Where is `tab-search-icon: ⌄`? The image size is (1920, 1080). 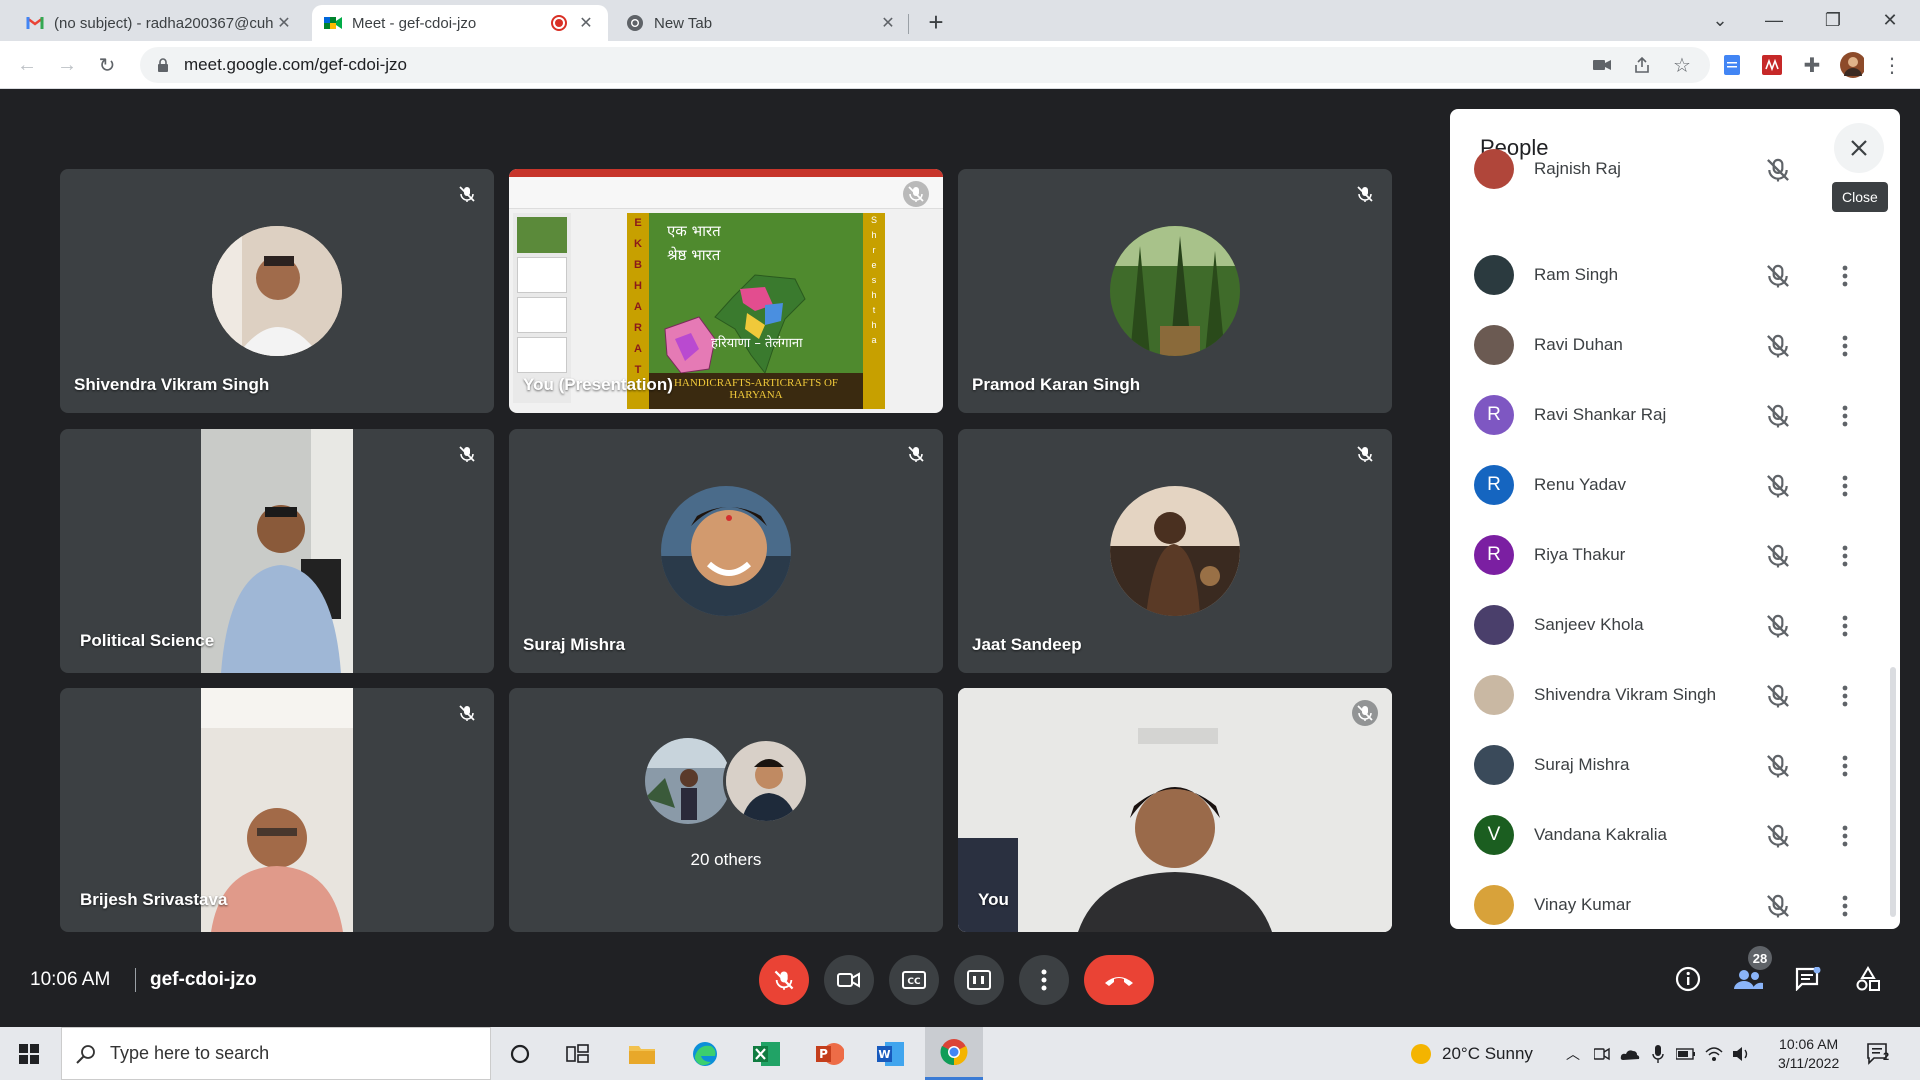
tab-search-icon: ⌄ is located at coordinates (1720, 20).